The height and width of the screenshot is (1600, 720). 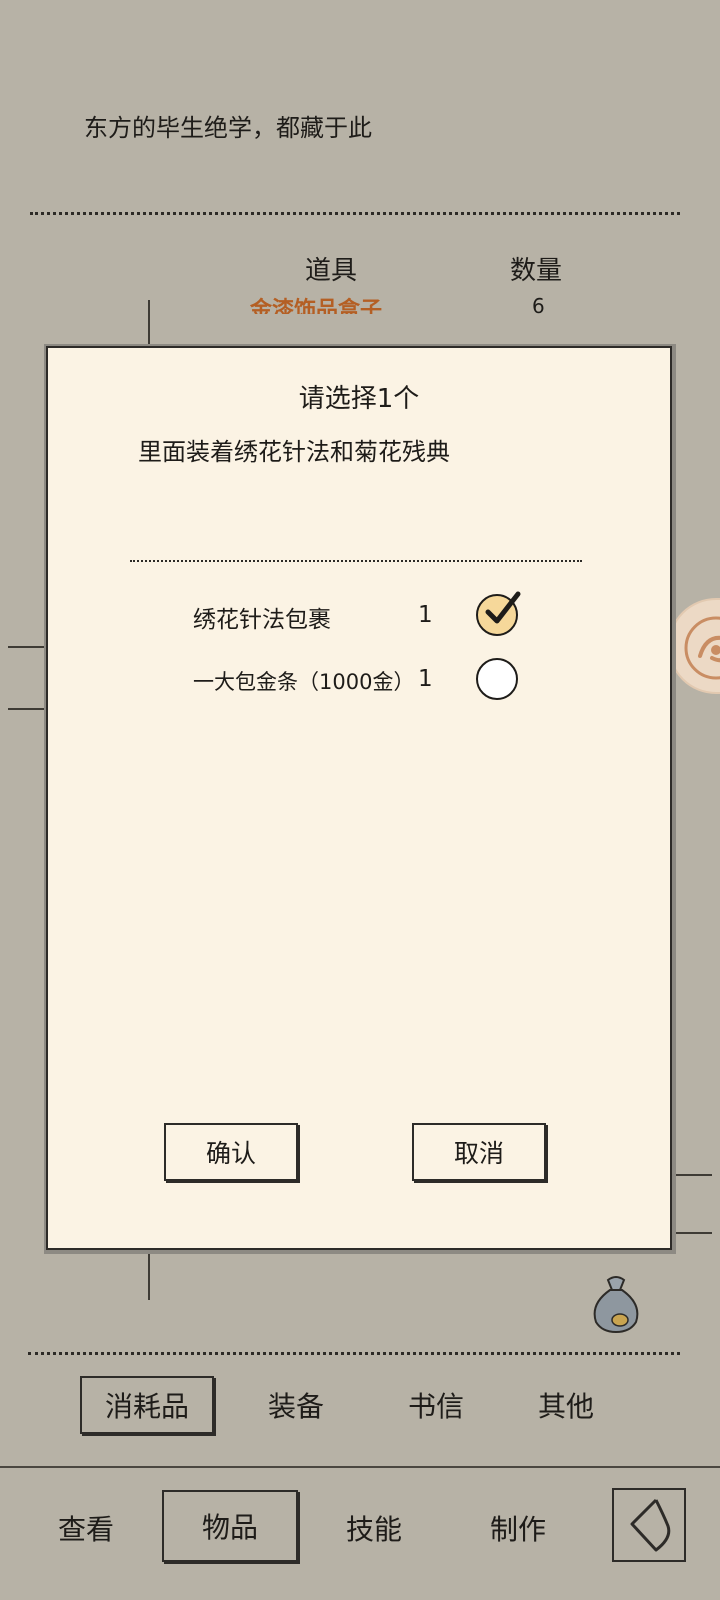 I want to click on dialog-divider, so click(x=356, y=561).